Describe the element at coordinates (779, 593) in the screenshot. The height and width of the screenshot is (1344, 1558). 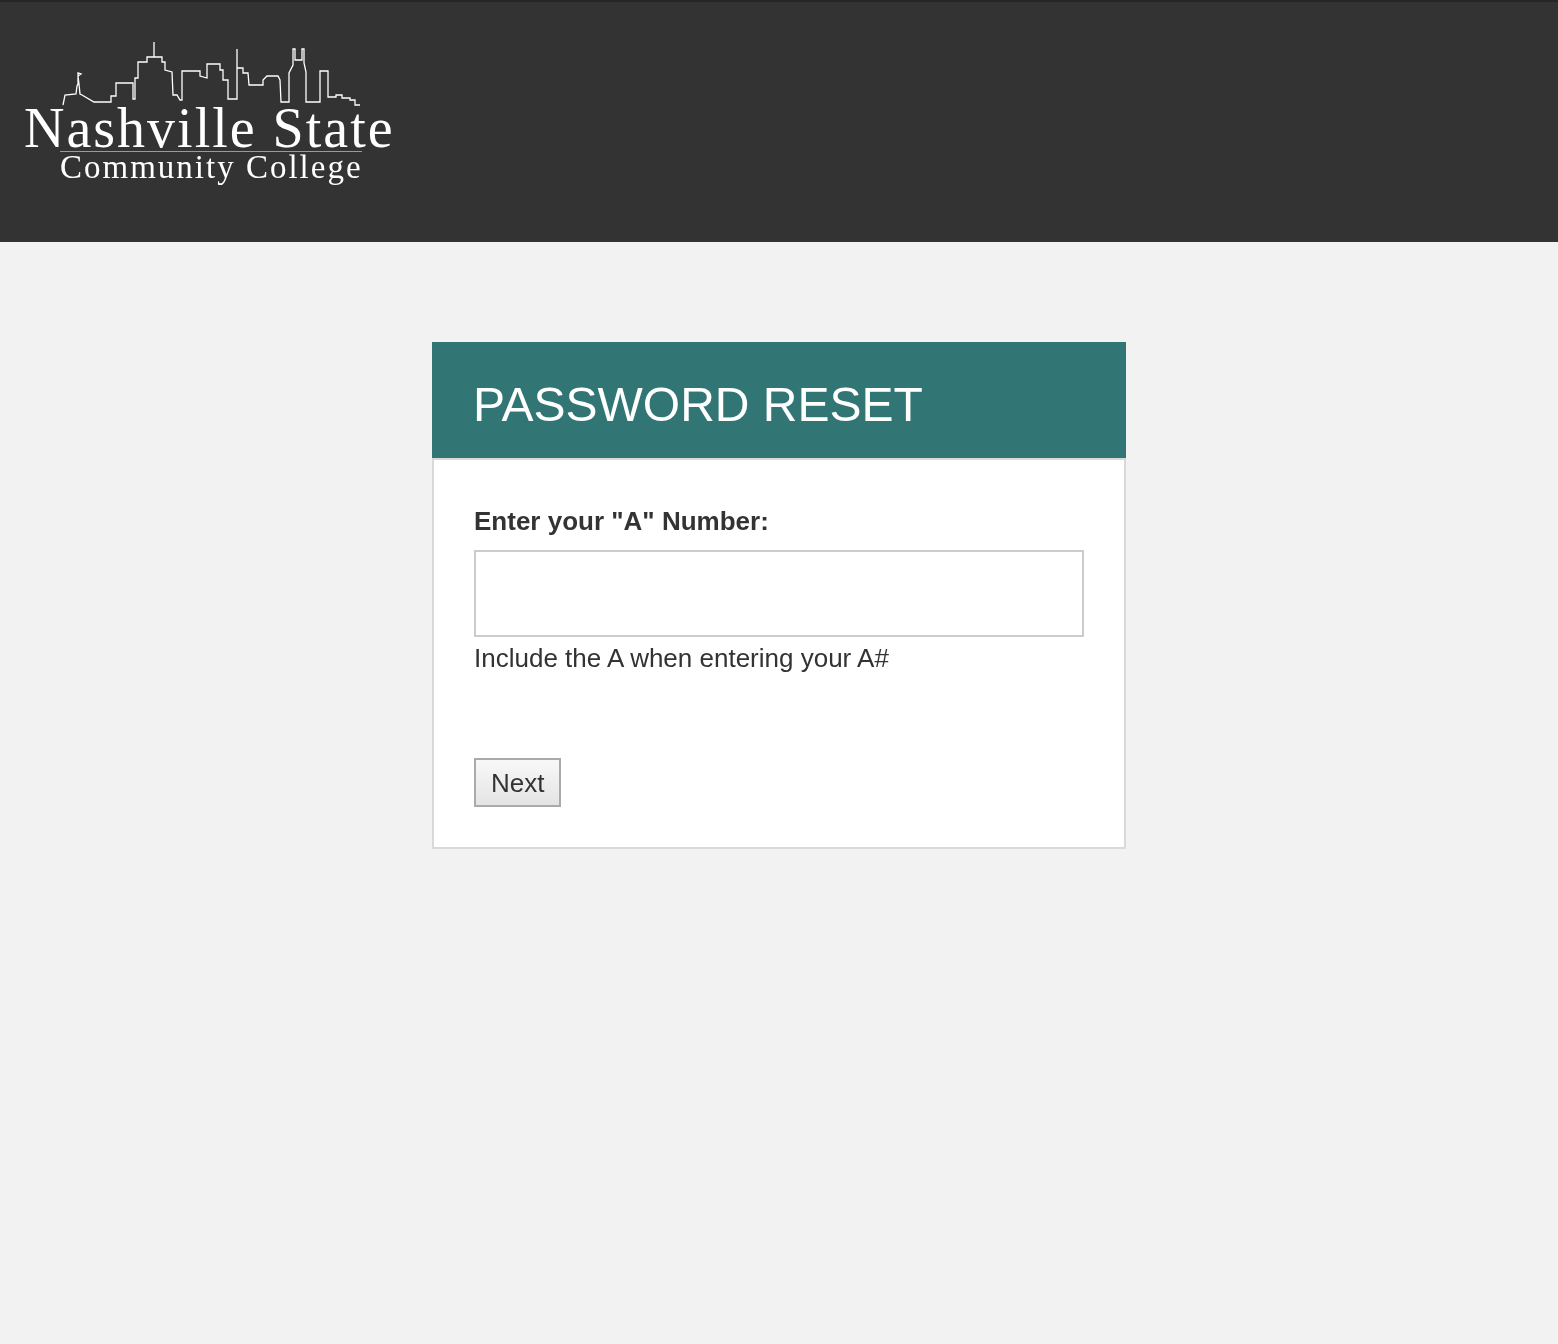
I see `a-number-field` at that location.